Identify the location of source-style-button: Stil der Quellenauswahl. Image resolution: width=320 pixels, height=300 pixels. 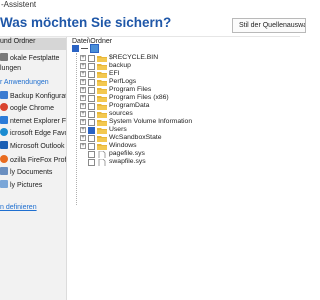
(269, 25).